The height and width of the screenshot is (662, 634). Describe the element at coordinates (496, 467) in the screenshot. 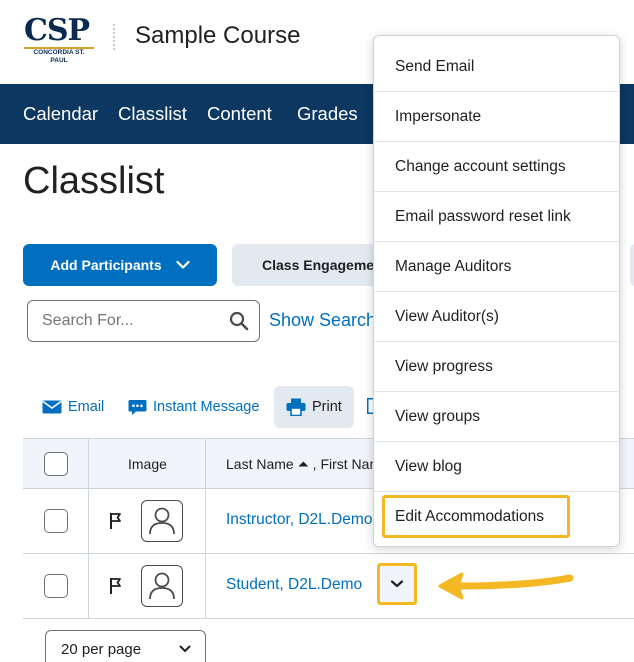

I see `menu-item-view-blog: View blog` at that location.